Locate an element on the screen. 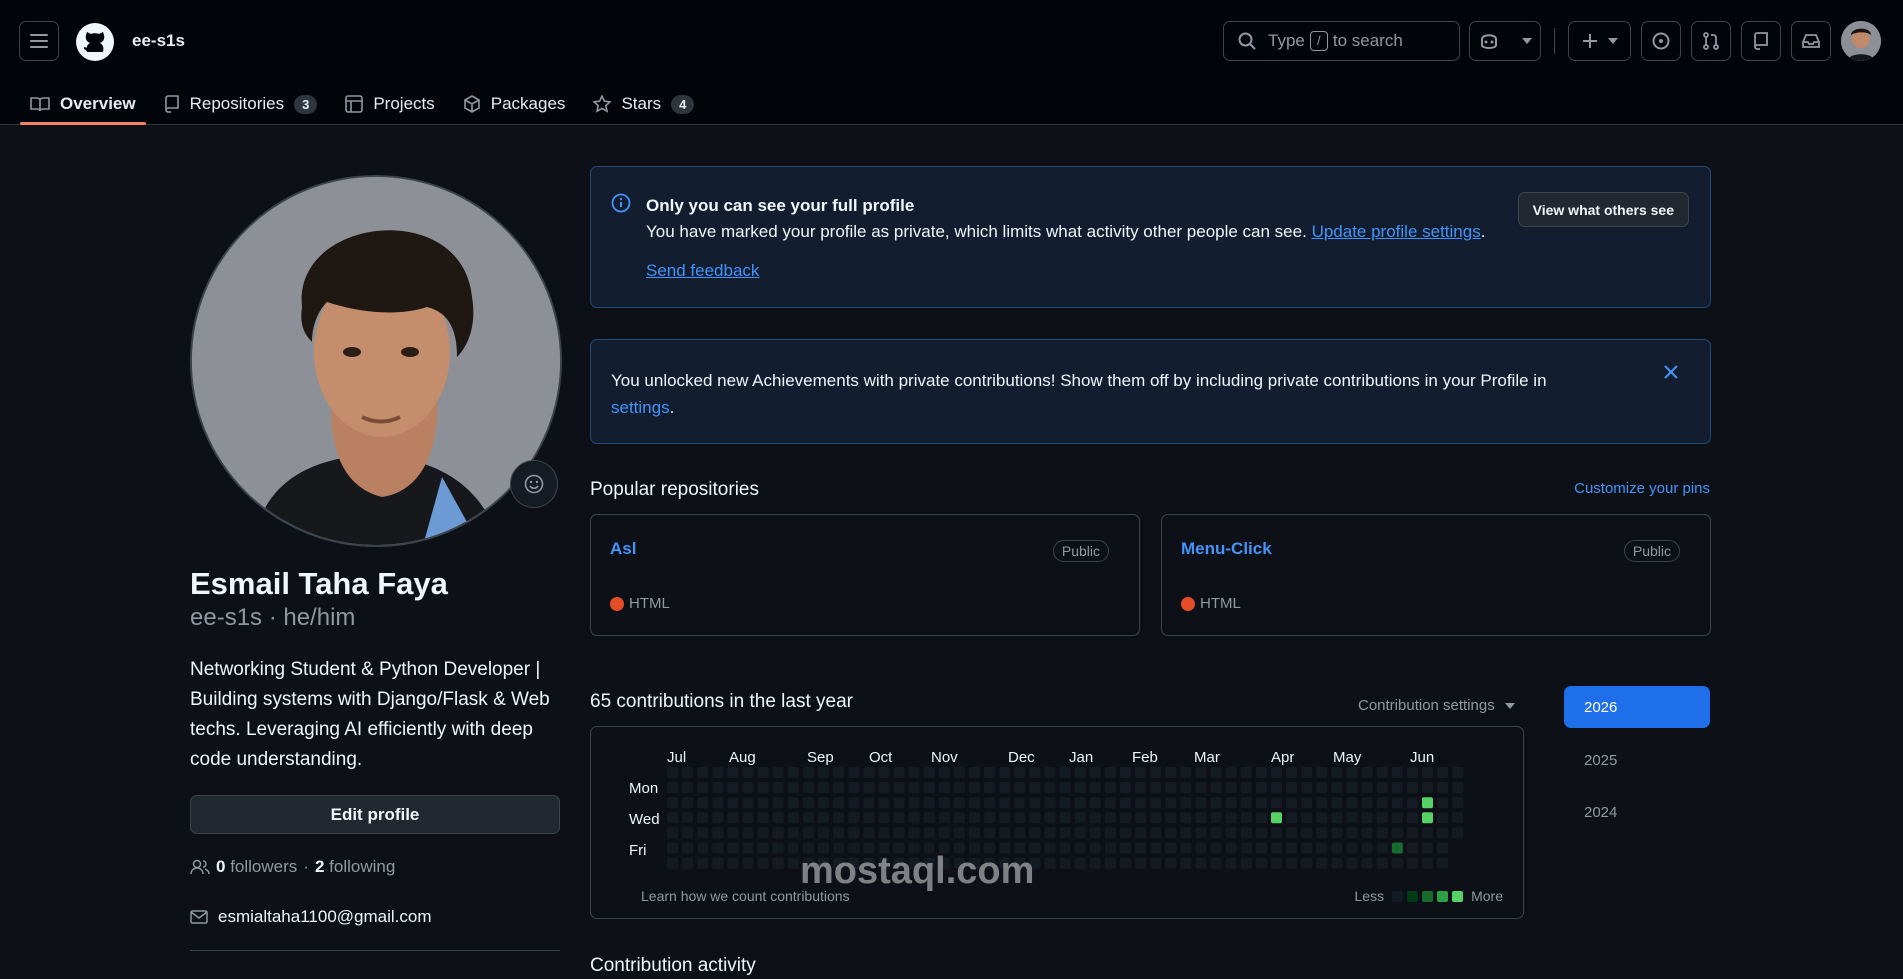  issues-button is located at coordinates (1661, 41).